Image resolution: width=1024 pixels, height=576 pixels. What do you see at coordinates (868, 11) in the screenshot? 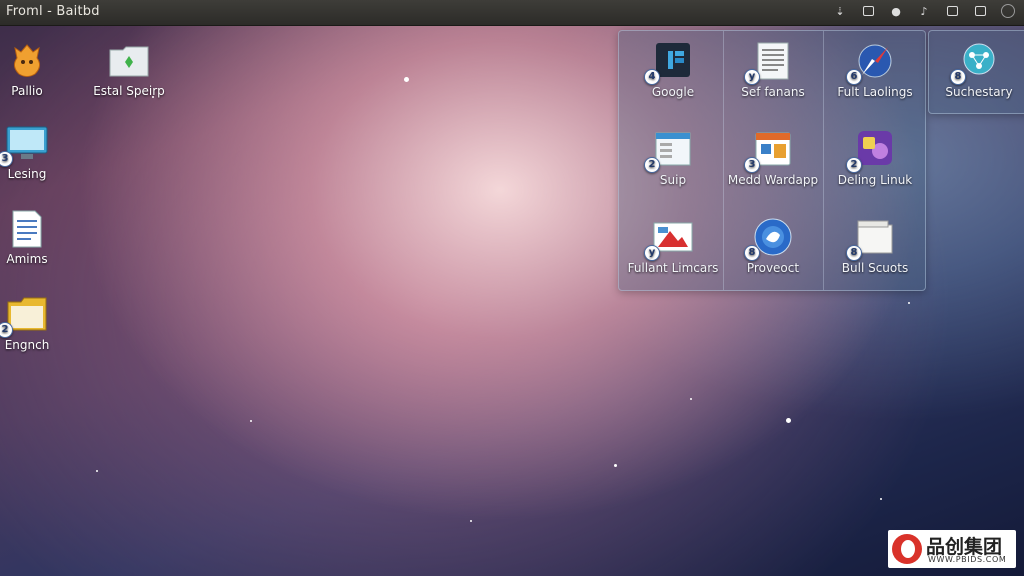
I see `battery-icon` at bounding box center [868, 11].